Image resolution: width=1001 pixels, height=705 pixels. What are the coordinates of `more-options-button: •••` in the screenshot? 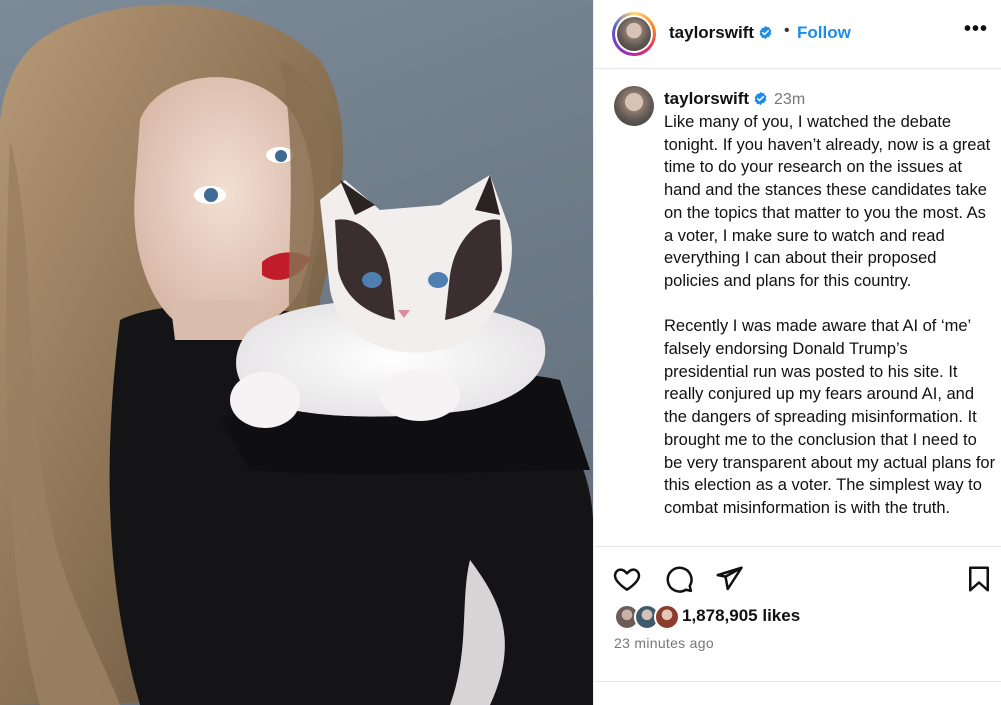 It's located at (976, 29).